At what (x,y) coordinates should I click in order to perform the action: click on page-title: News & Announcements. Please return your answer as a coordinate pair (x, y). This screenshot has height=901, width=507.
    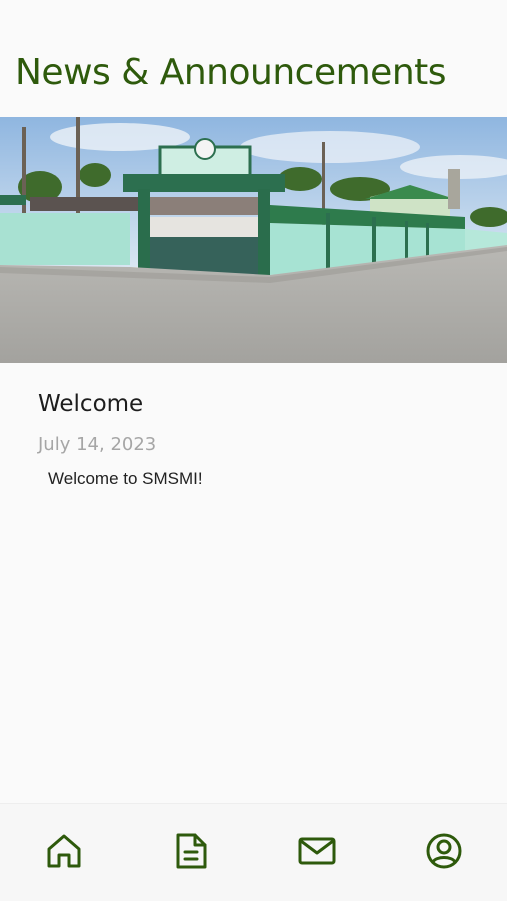
    Looking at the image, I should click on (231, 72).